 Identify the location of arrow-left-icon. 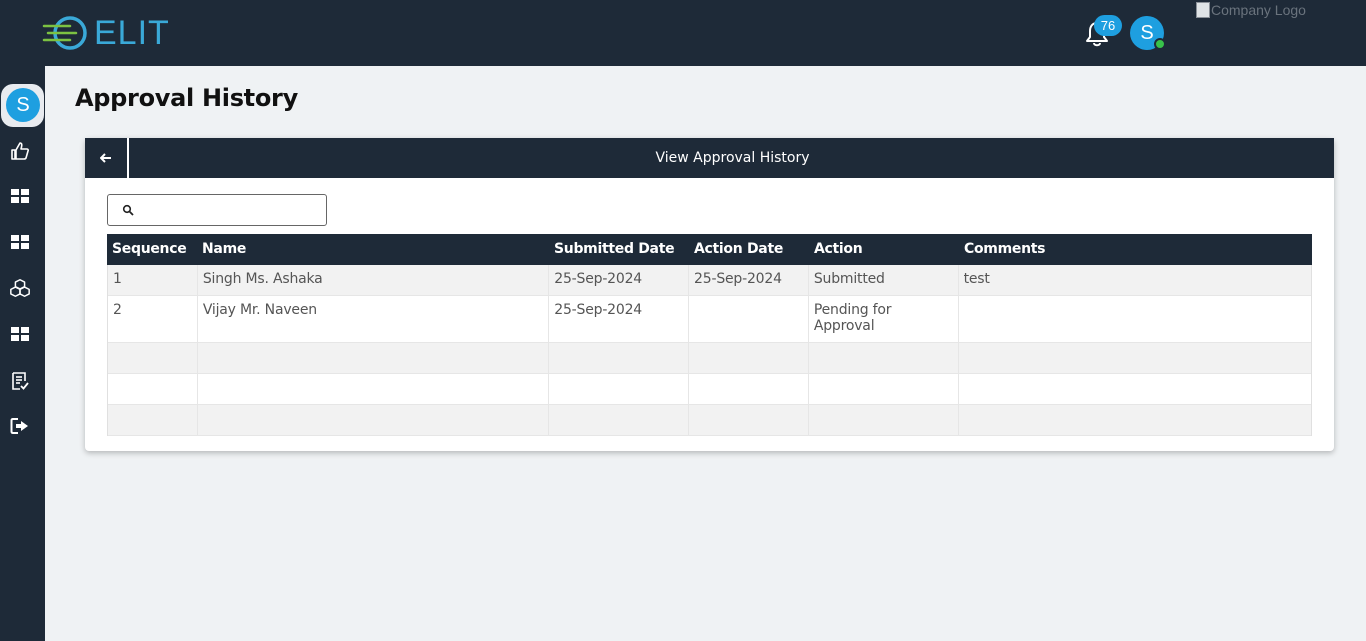
(105, 158).